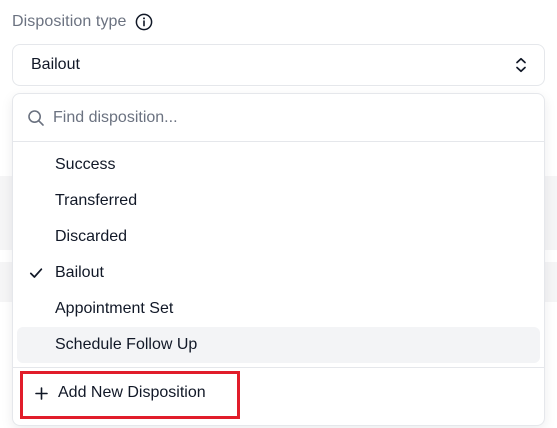 The width and height of the screenshot is (557, 428). Describe the element at coordinates (41, 393) in the screenshot. I see `plus-icon` at that location.